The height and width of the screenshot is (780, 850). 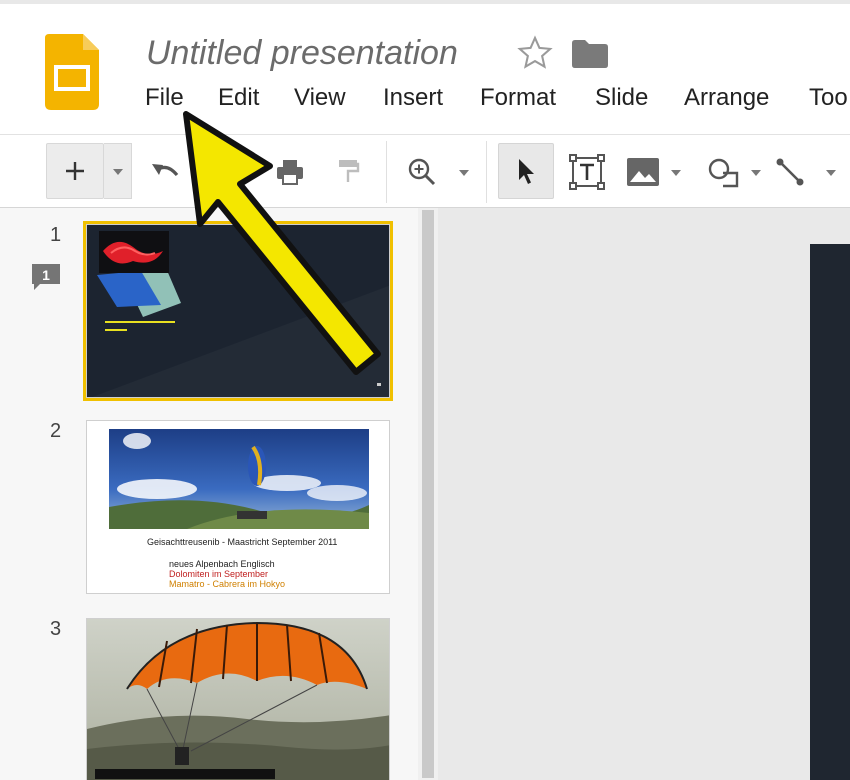 I want to click on menu-file: File, so click(x=164, y=98).